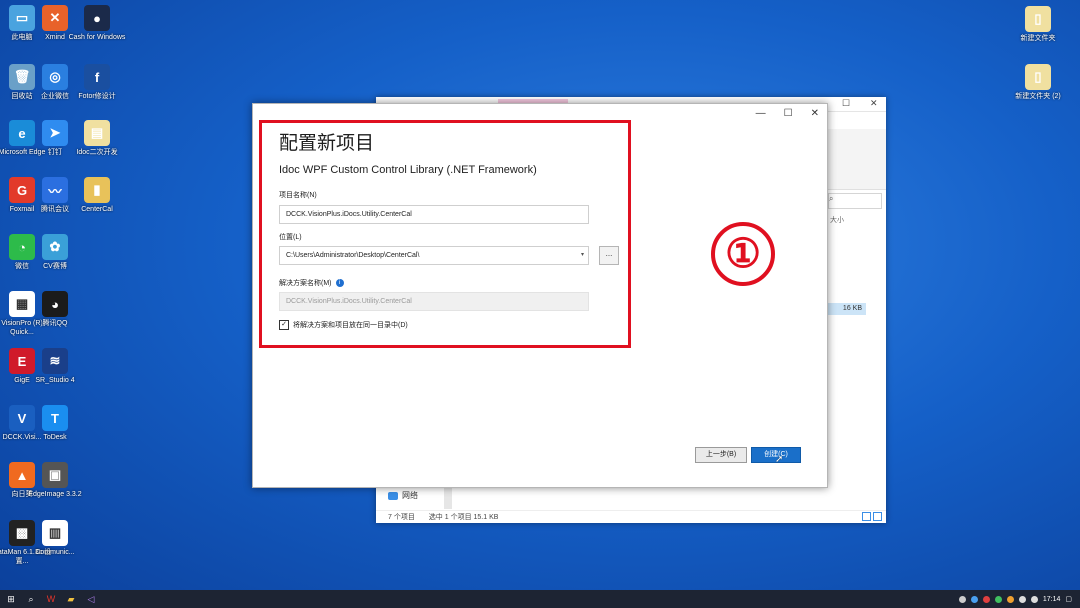 Image resolution: width=1080 pixels, height=608 pixels. What do you see at coordinates (298, 195) in the screenshot?
I see `project-name-label: 项目名称(N)` at bounding box center [298, 195].